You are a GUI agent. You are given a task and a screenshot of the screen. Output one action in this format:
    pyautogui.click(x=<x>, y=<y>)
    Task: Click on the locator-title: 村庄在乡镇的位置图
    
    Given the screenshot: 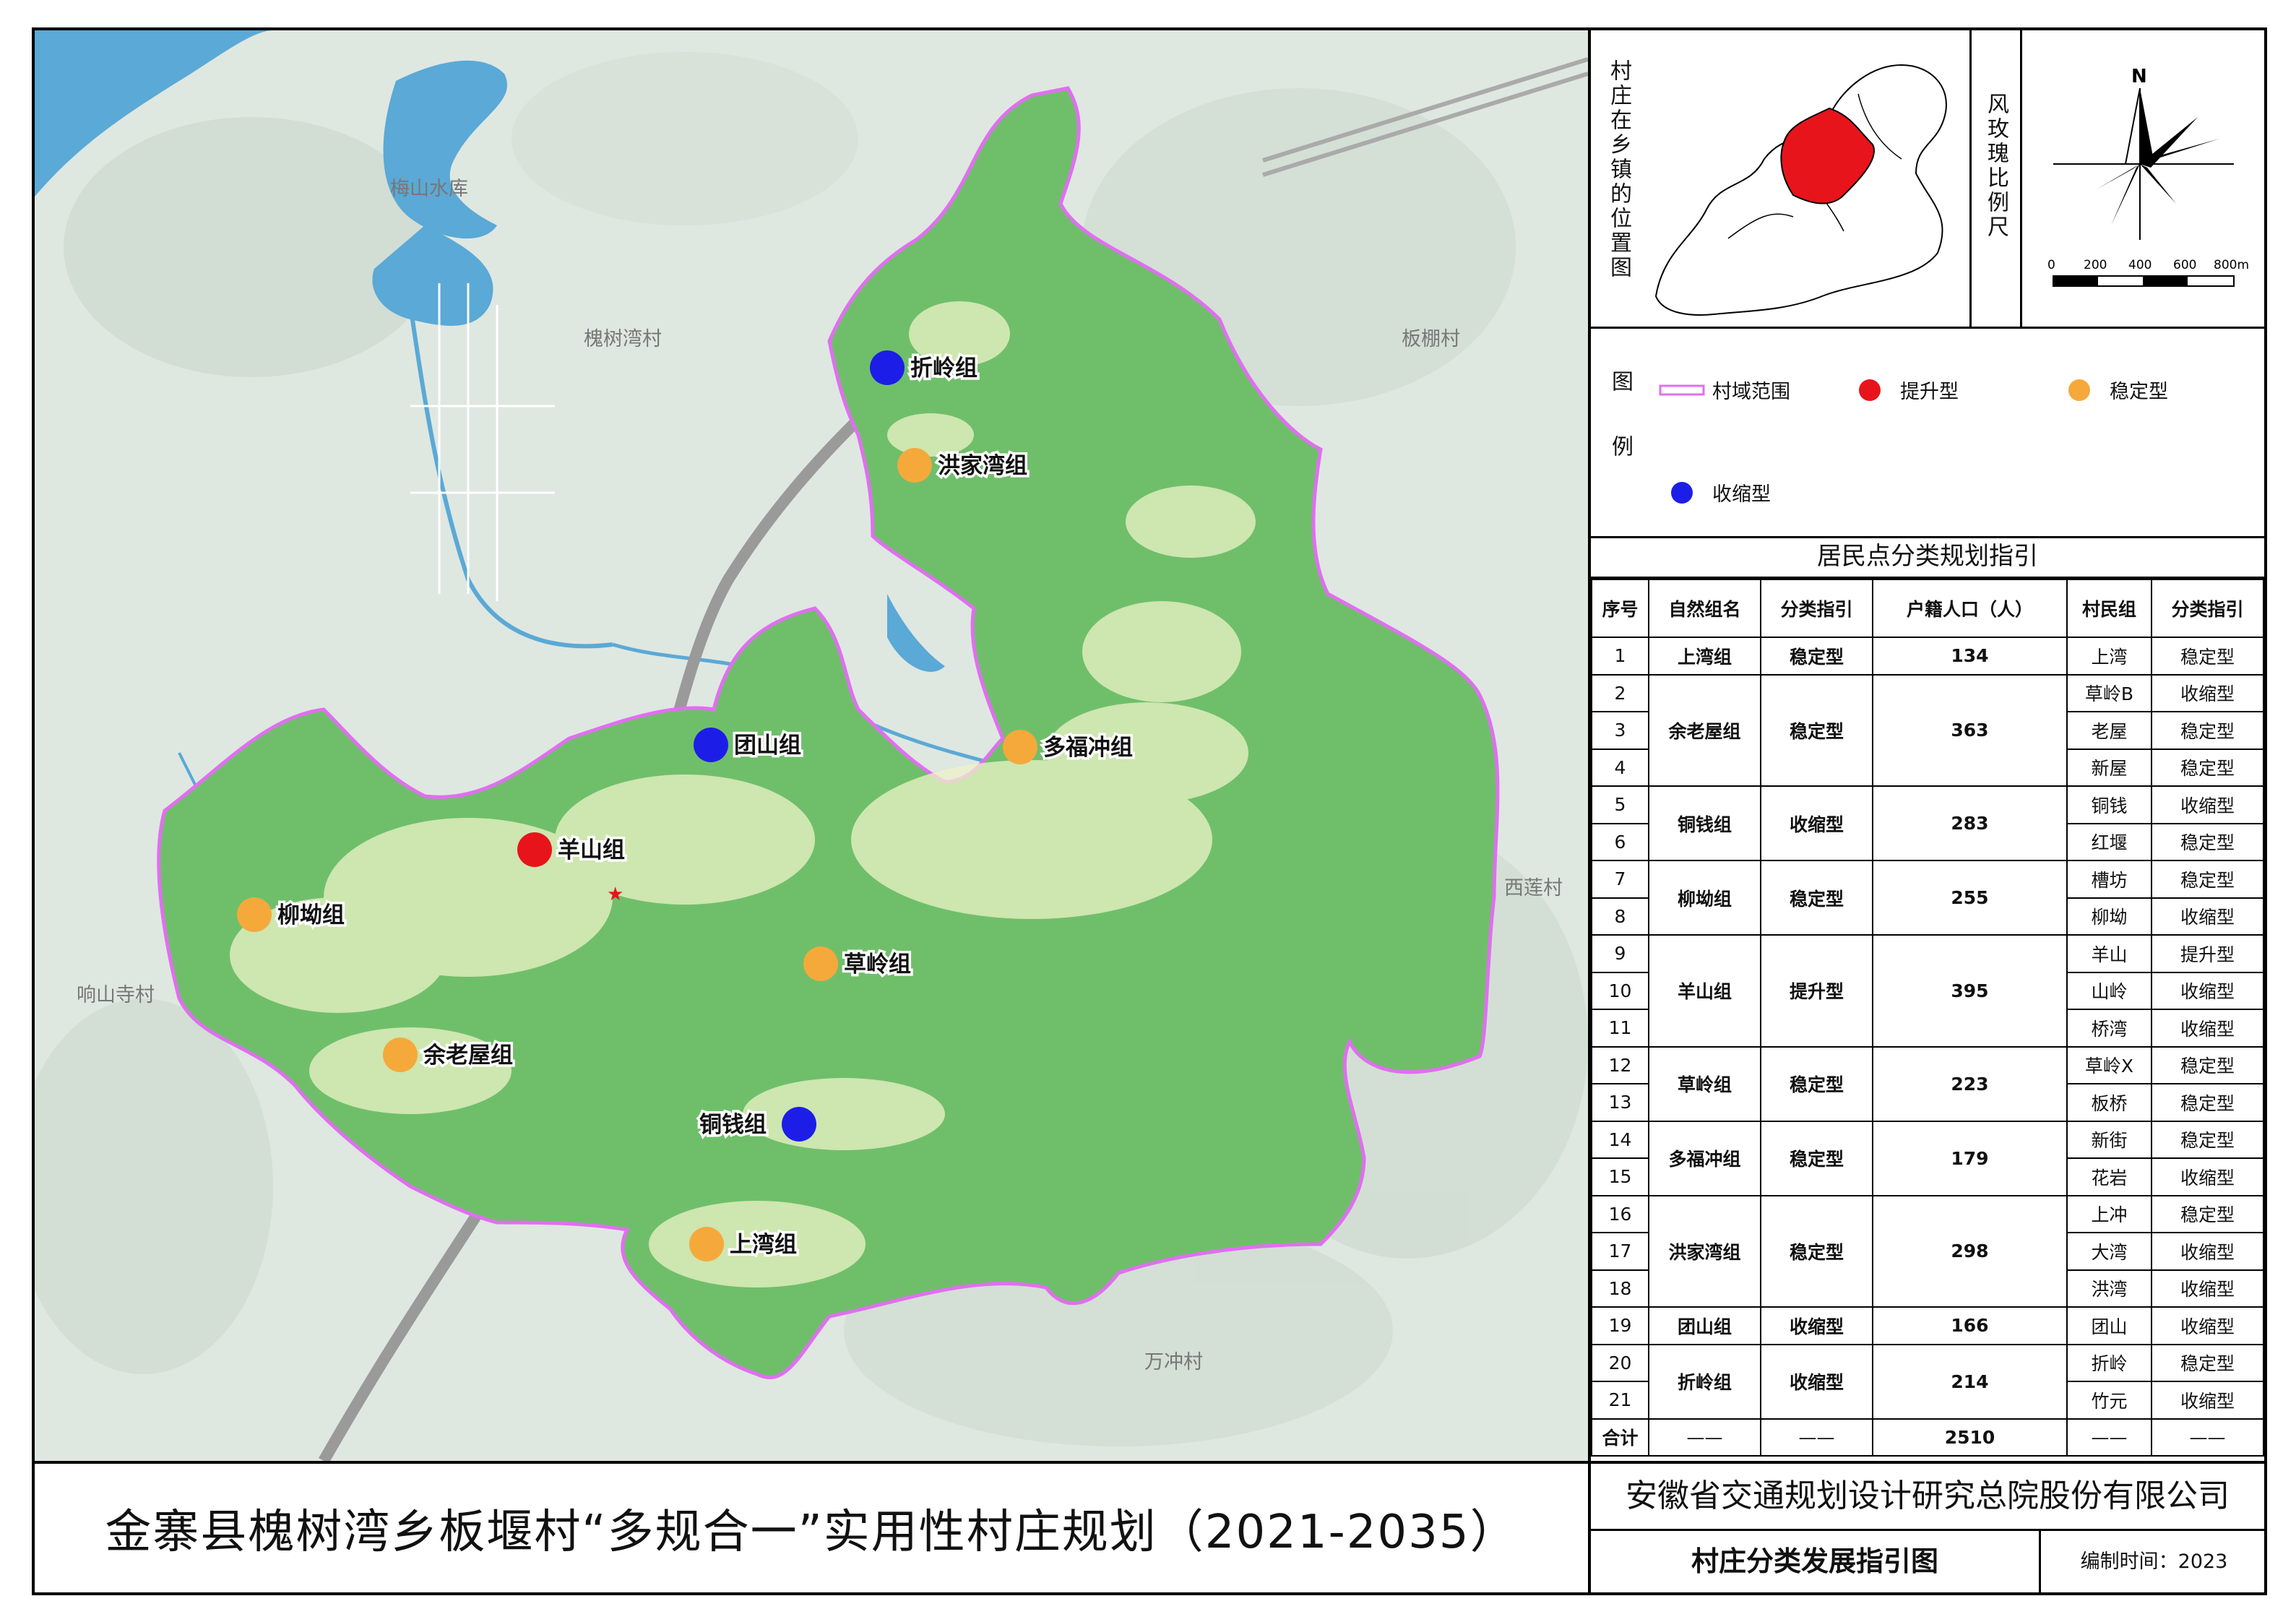 What is the action you would take?
    pyautogui.click(x=1618, y=169)
    